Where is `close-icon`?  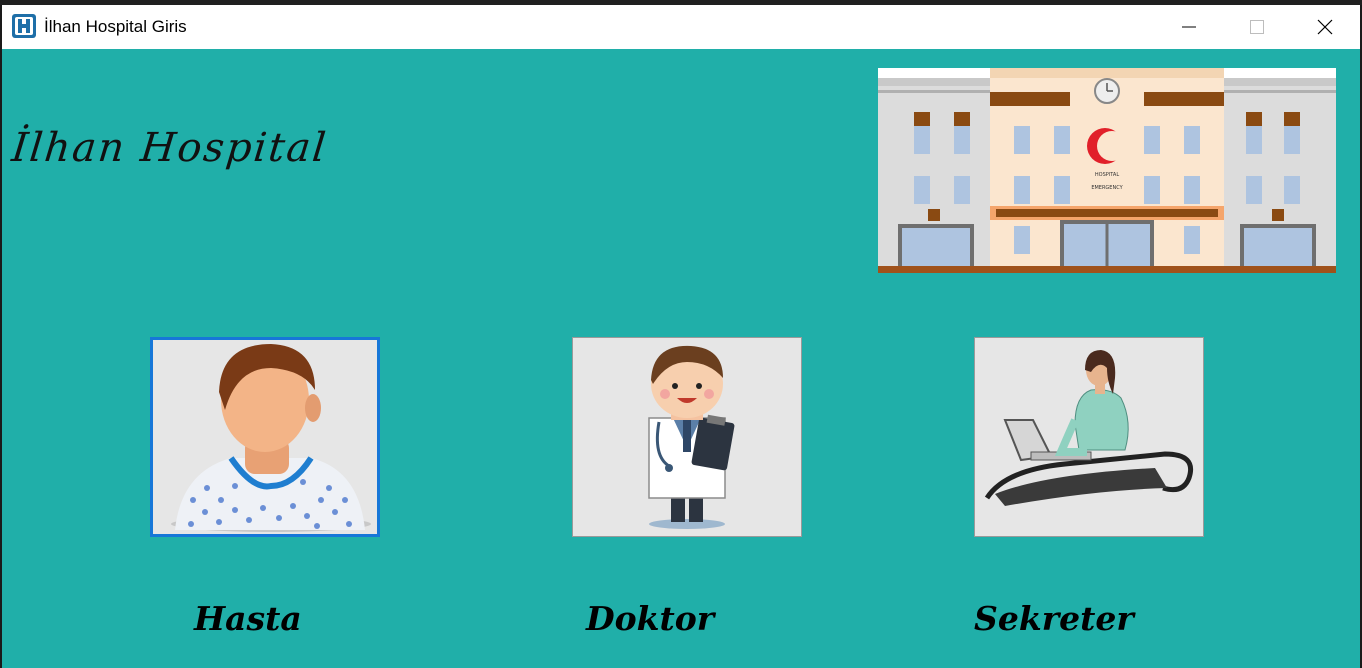 close-icon is located at coordinates (1325, 27).